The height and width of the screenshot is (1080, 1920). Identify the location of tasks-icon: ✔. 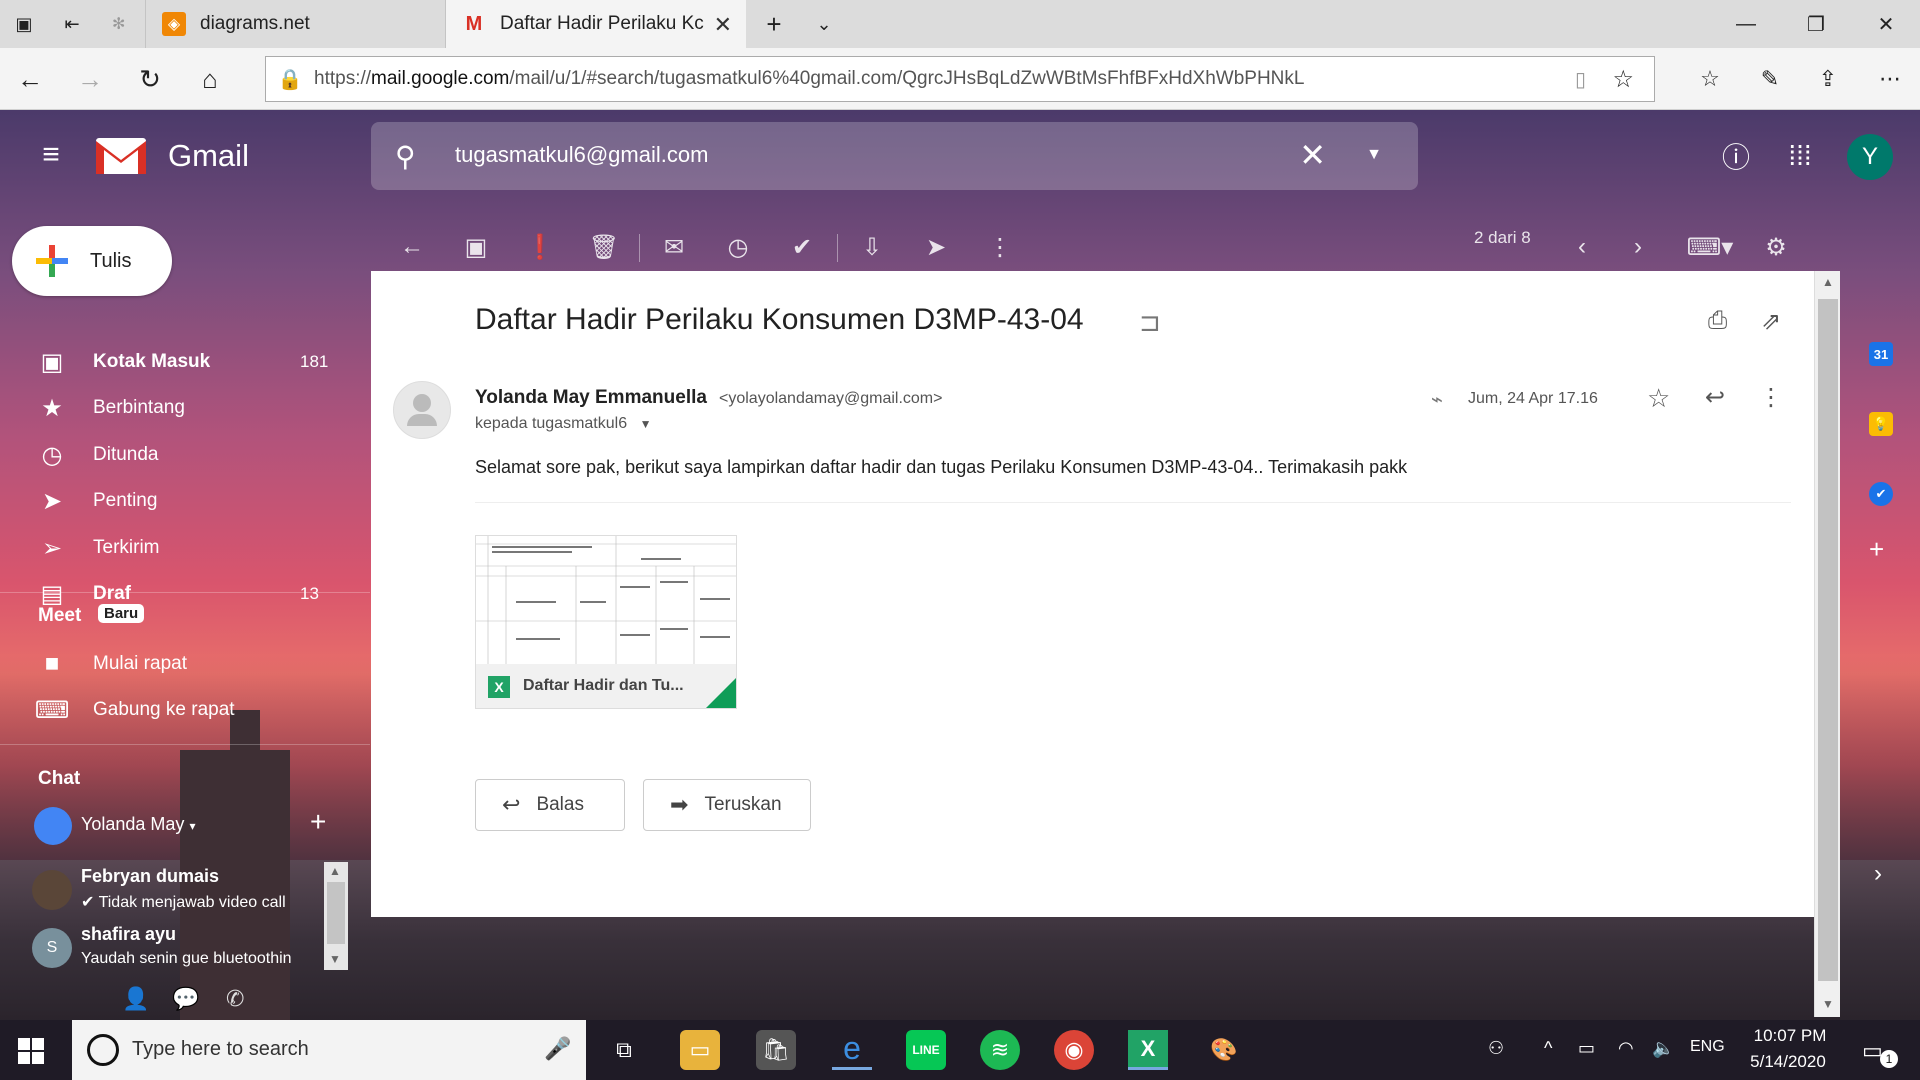
(1881, 494).